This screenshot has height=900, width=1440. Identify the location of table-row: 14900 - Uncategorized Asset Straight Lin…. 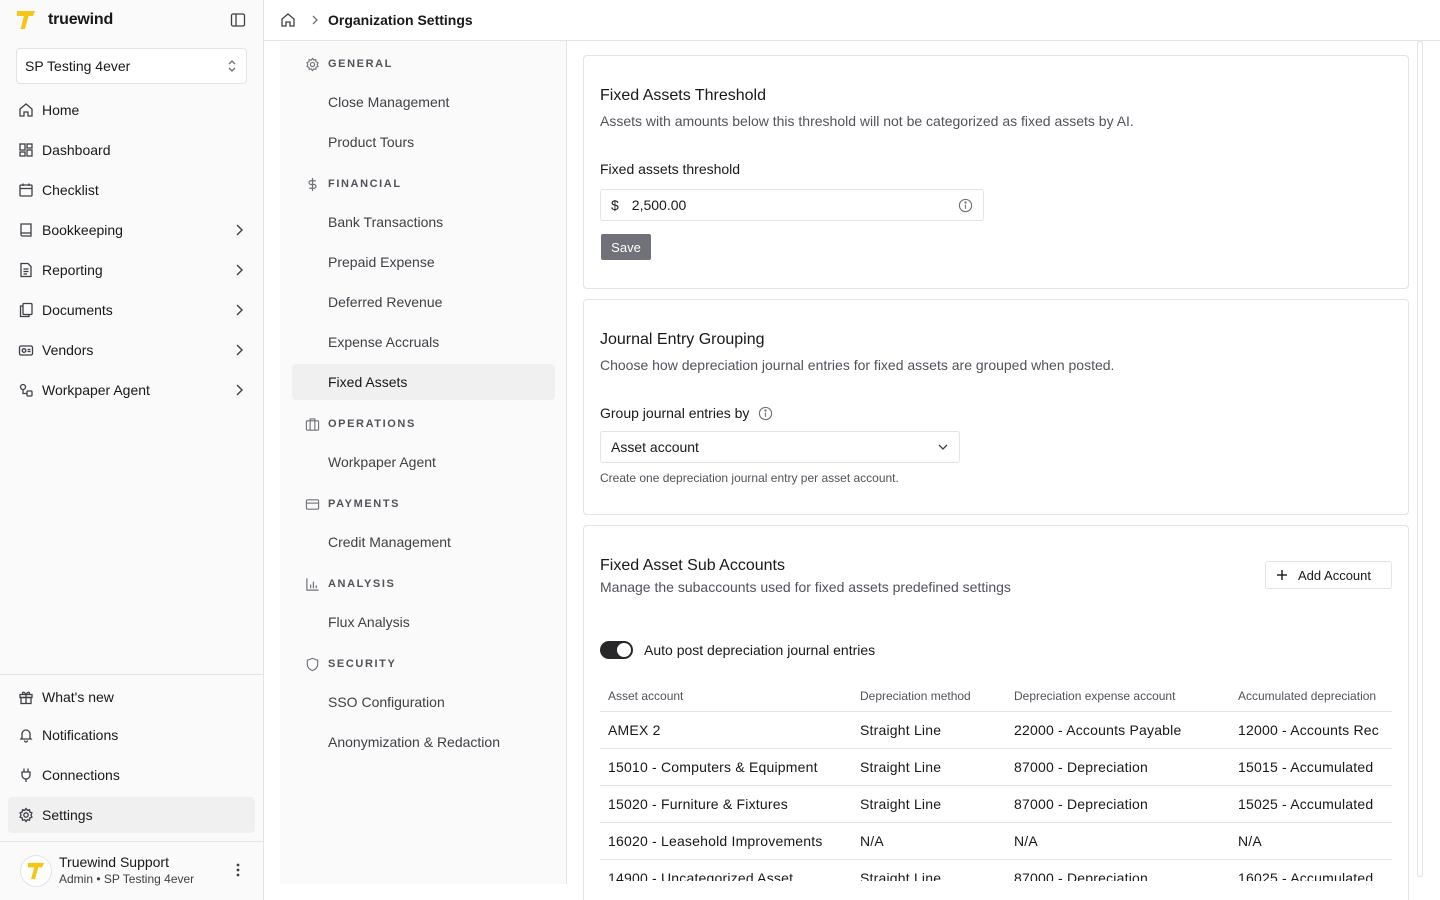
(996, 870).